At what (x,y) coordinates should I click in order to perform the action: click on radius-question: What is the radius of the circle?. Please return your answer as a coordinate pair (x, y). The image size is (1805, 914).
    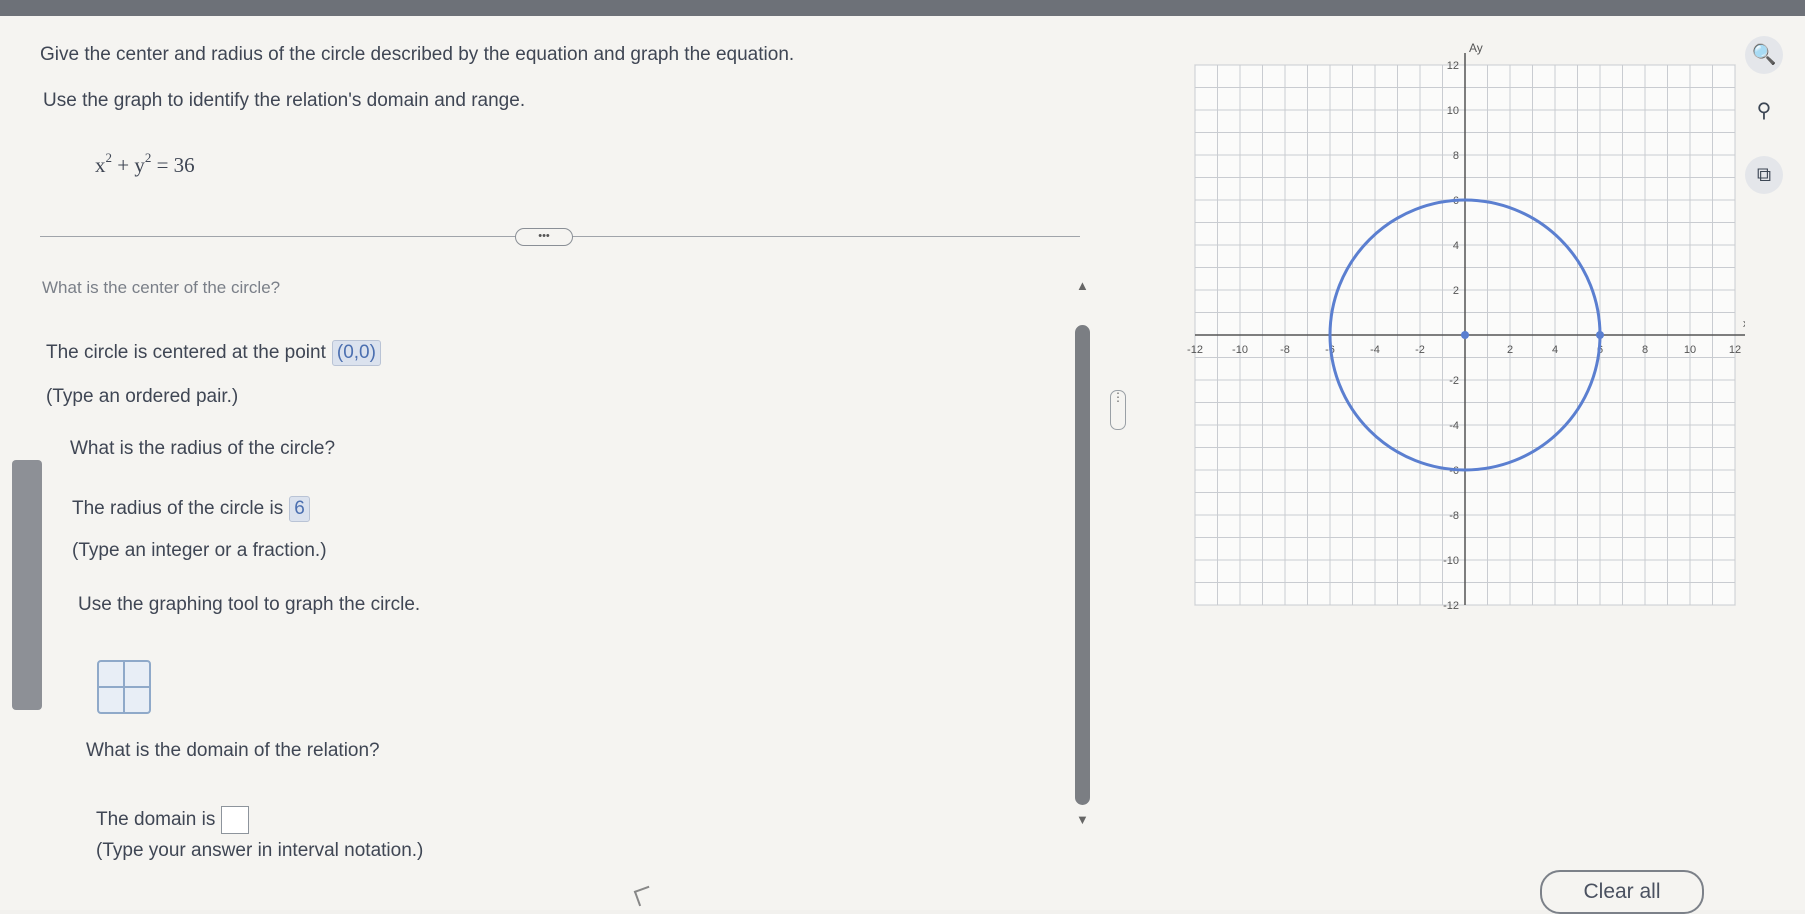
    Looking at the image, I should click on (203, 448).